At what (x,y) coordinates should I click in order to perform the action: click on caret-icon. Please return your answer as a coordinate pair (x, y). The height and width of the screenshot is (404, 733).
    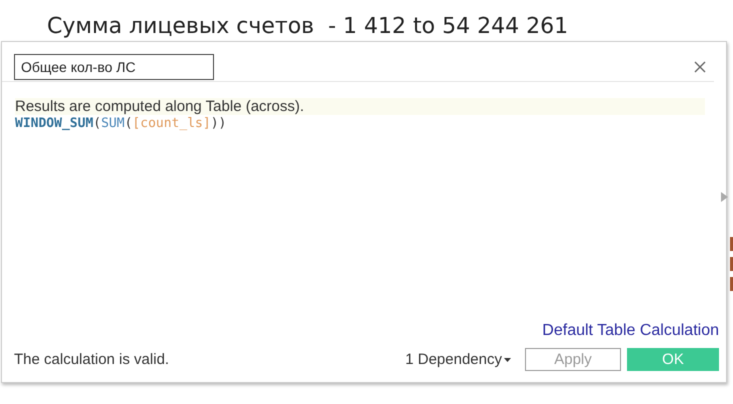
    Looking at the image, I should click on (507, 360).